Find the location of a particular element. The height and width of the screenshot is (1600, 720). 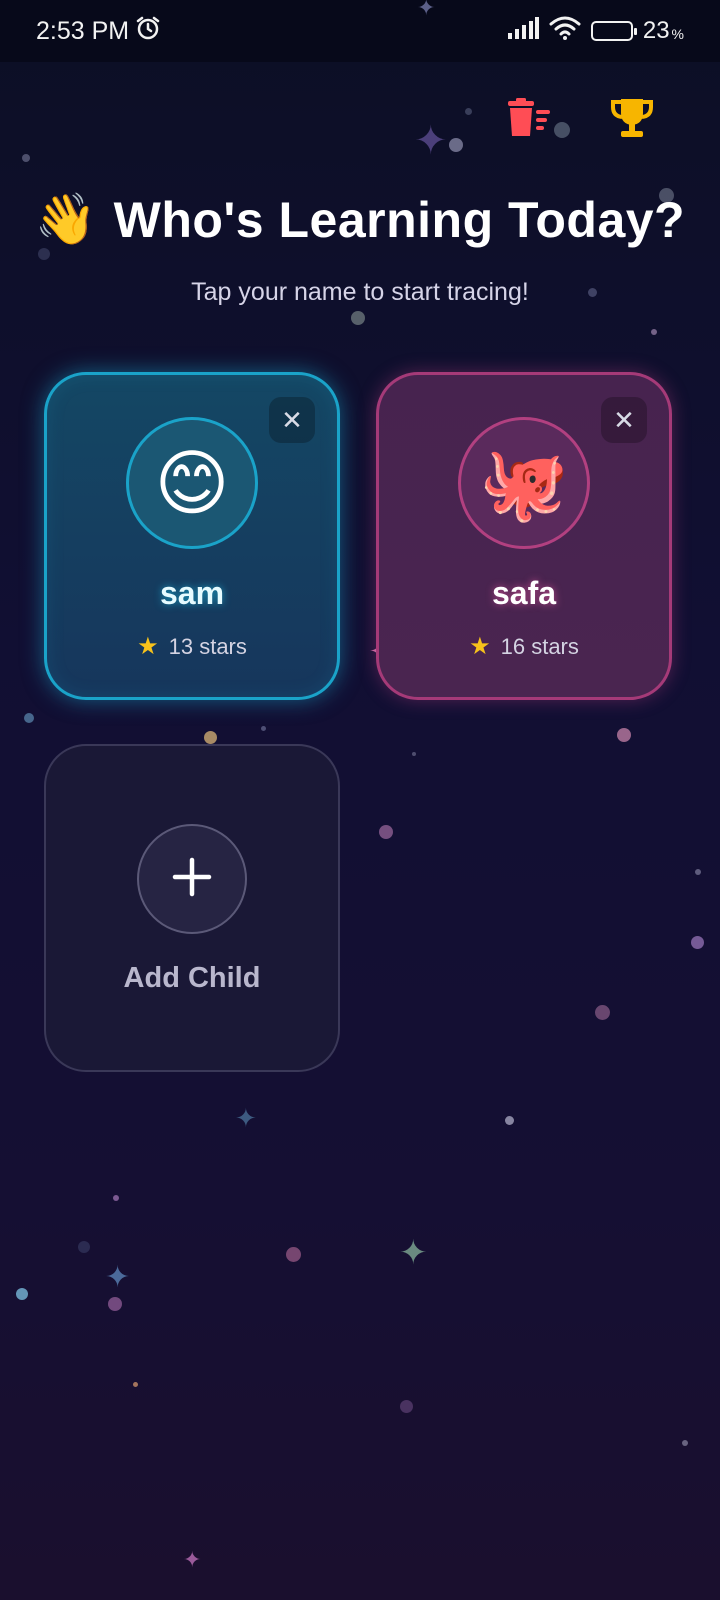

delete-all-button is located at coordinates (530, 120).